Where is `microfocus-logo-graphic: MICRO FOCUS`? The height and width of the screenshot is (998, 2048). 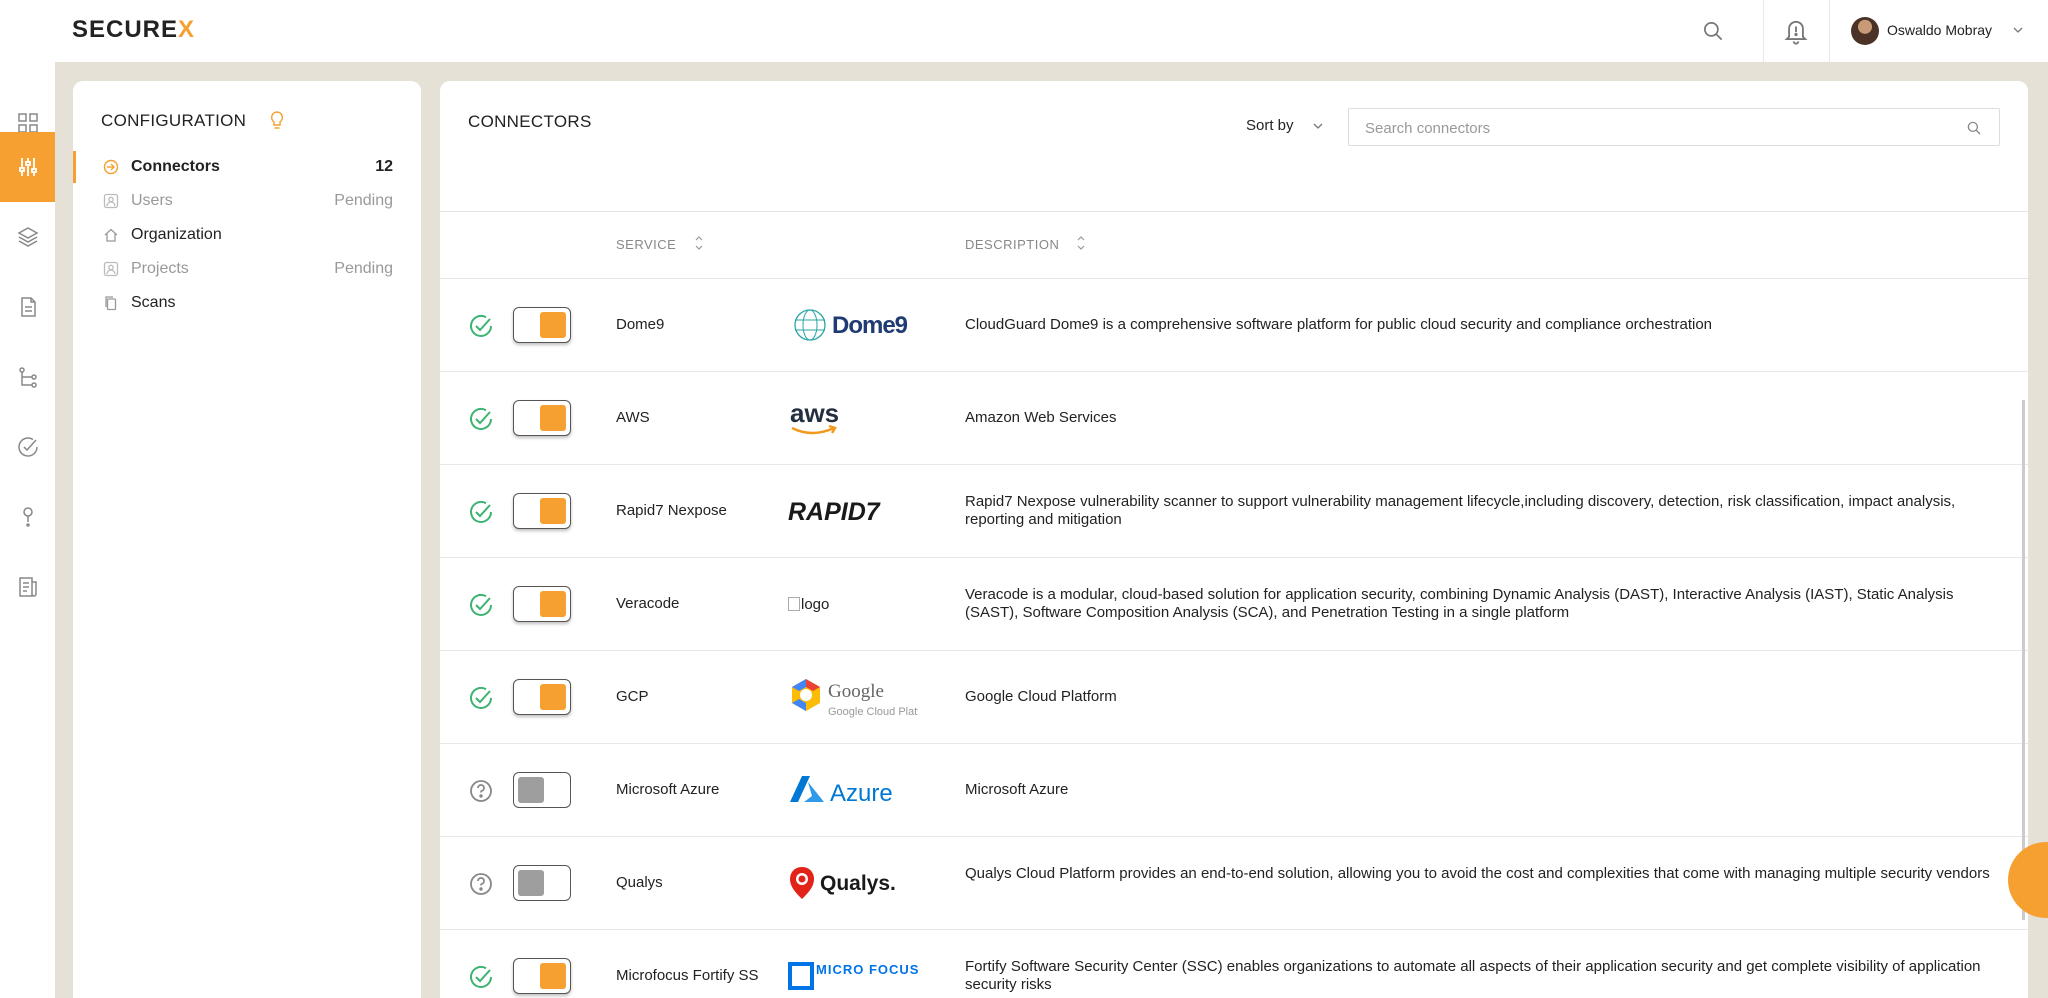
microfocus-logo-graphic: MICRO FOCUS is located at coordinates (853, 976).